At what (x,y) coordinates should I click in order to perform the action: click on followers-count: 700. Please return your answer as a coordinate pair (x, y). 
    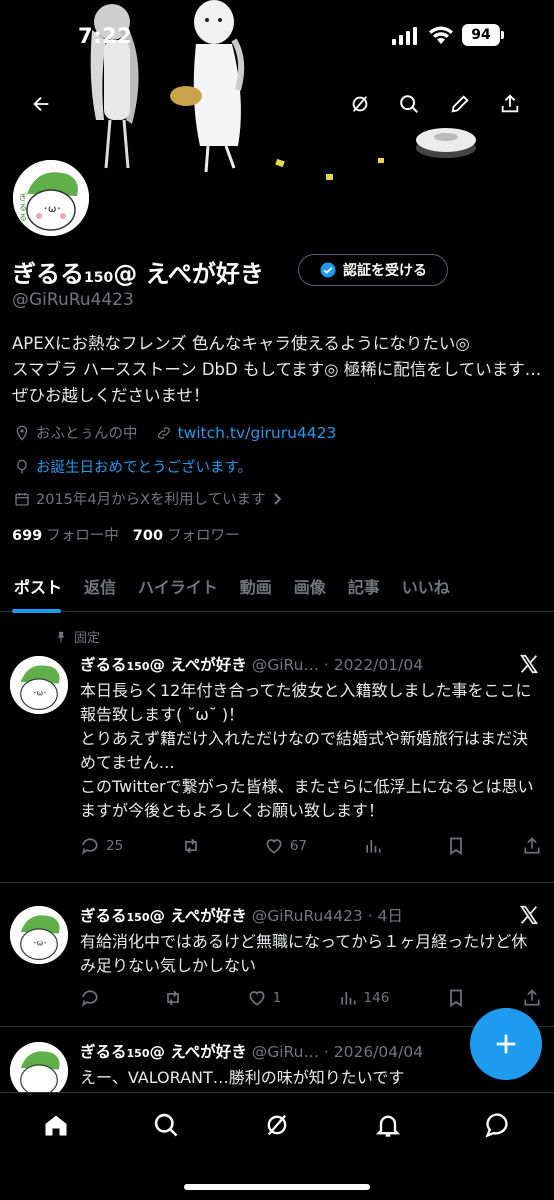
    Looking at the image, I should click on (148, 536).